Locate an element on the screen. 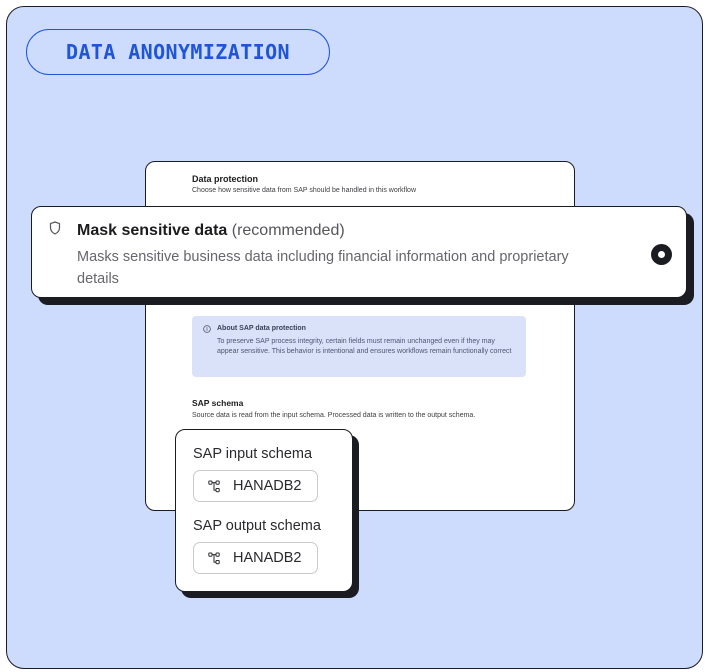 This screenshot has width=705, height=672. output-schema-field: HANADB2 is located at coordinates (255, 558).